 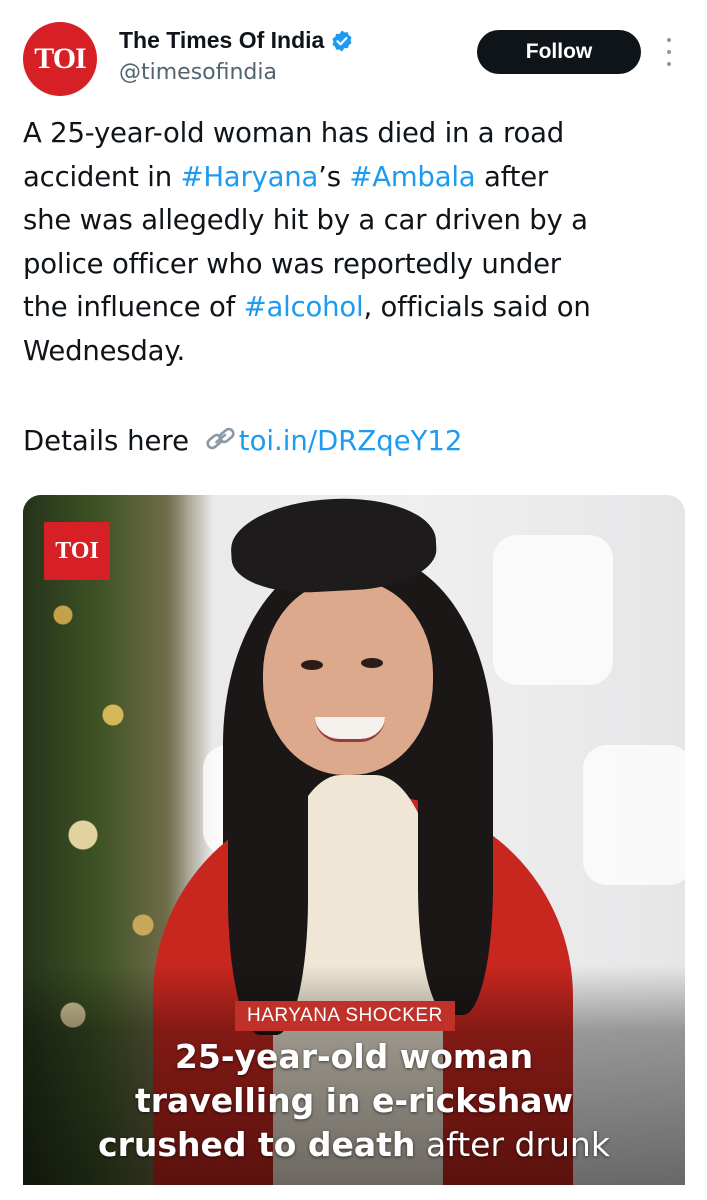 What do you see at coordinates (257, 1144) in the screenshot?
I see `headline-line-3-bold: crushed to death` at bounding box center [257, 1144].